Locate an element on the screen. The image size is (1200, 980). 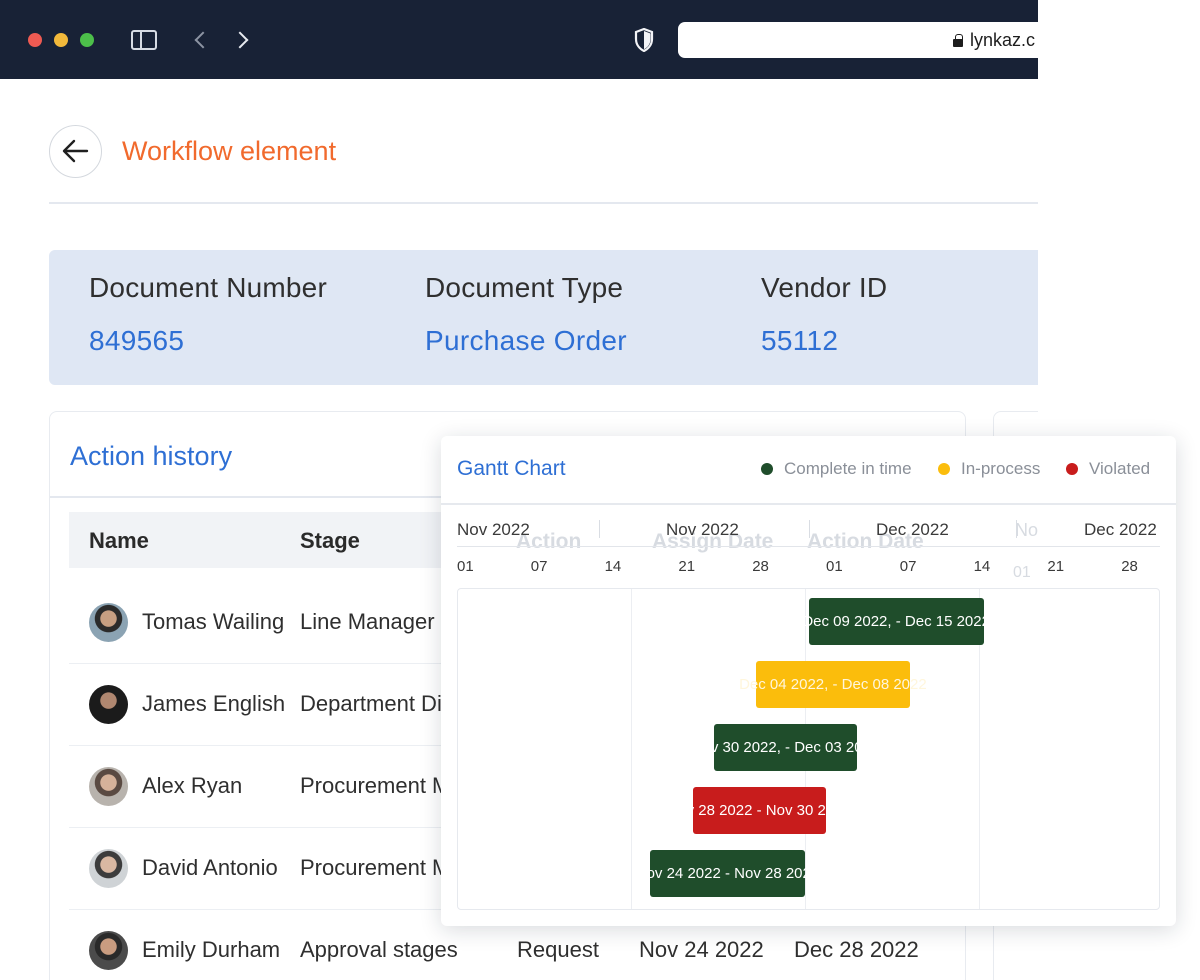
ghost-day: 01 is located at coordinates (1022, 572).